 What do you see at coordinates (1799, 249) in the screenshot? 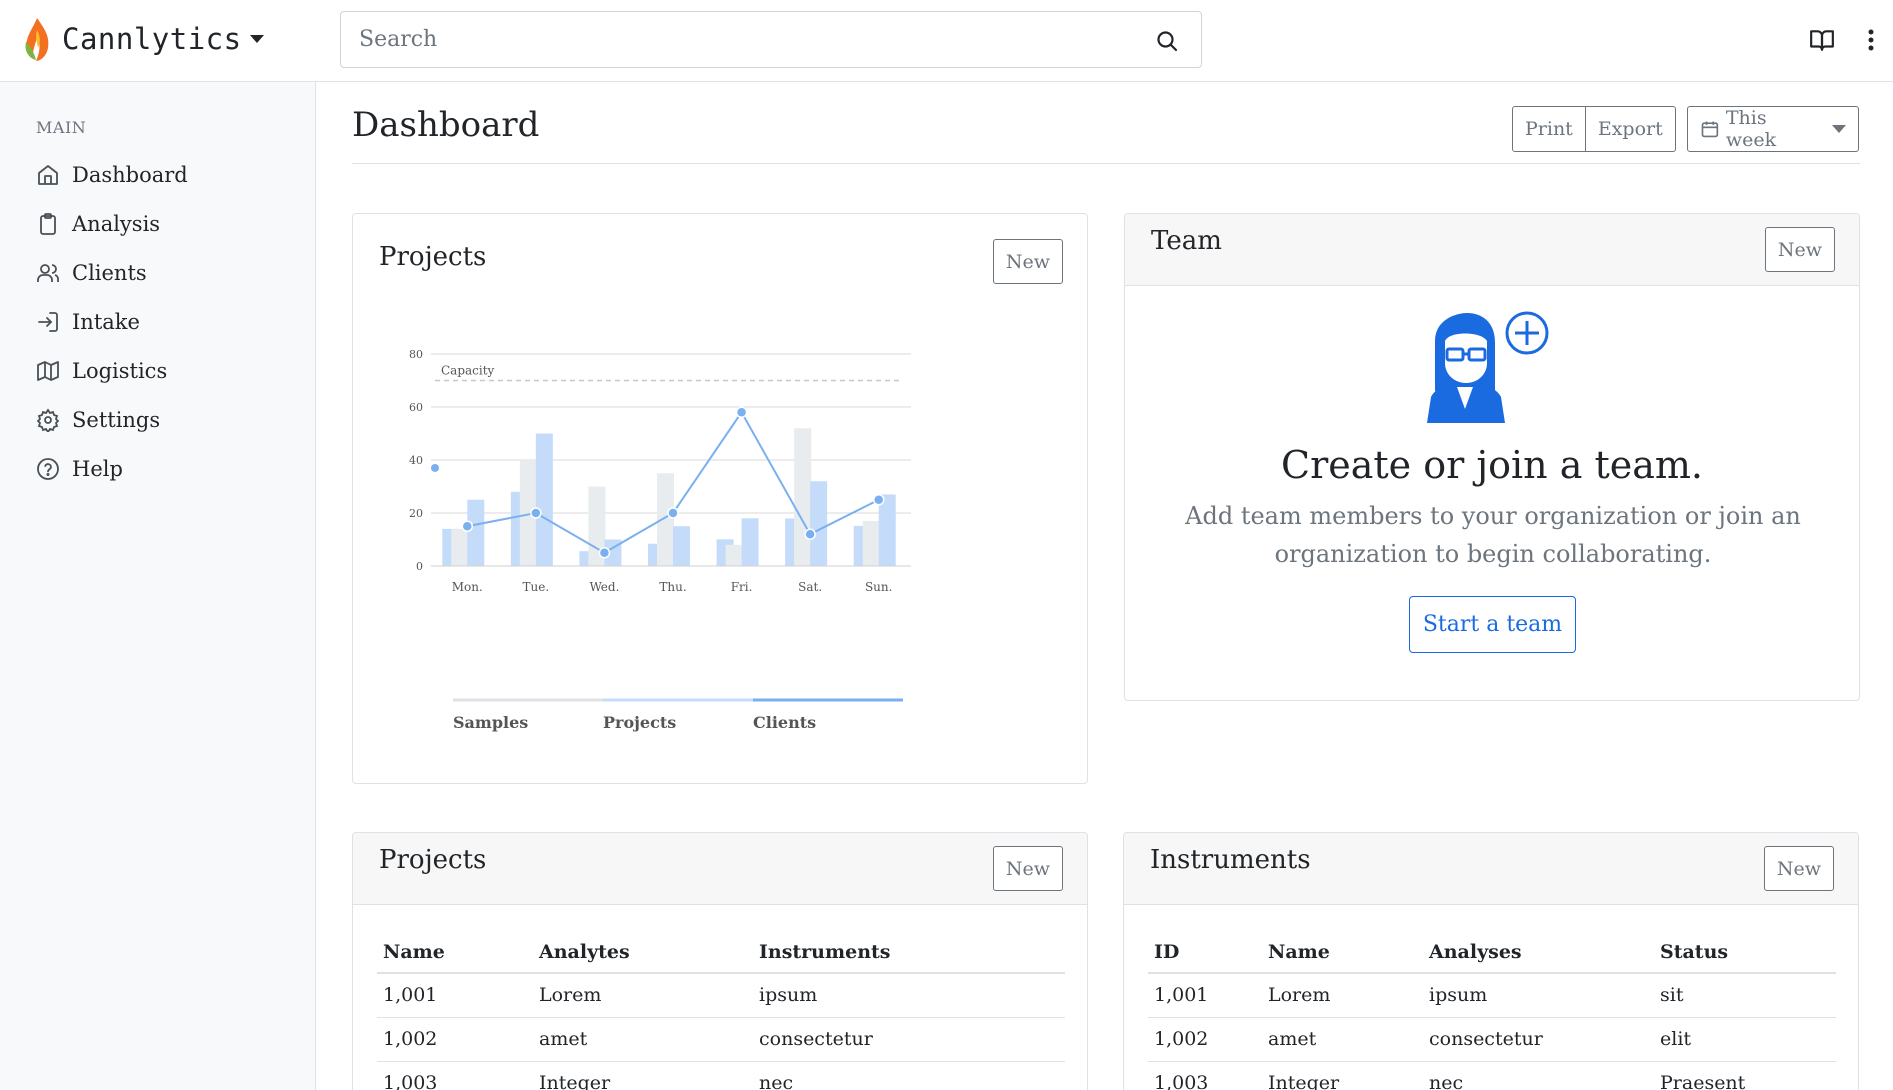
I see `new-team-button: New` at bounding box center [1799, 249].